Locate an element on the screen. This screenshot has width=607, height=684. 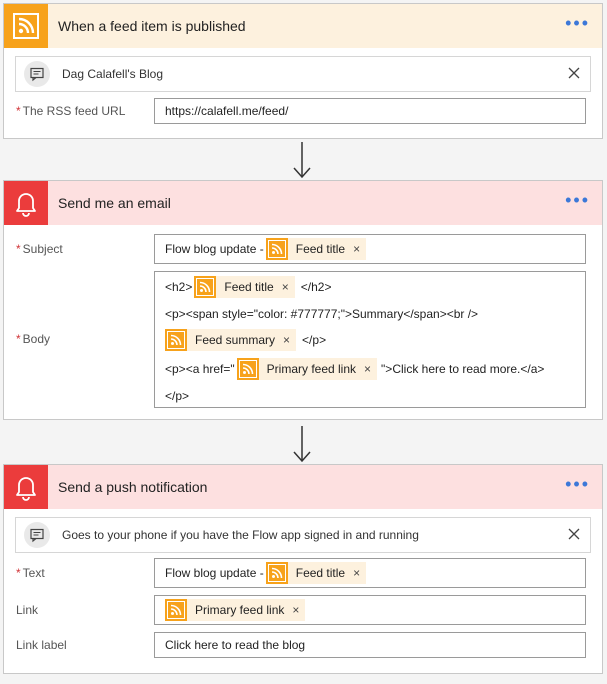
link-input: Primary feed link × is located at coordinates (370, 610).